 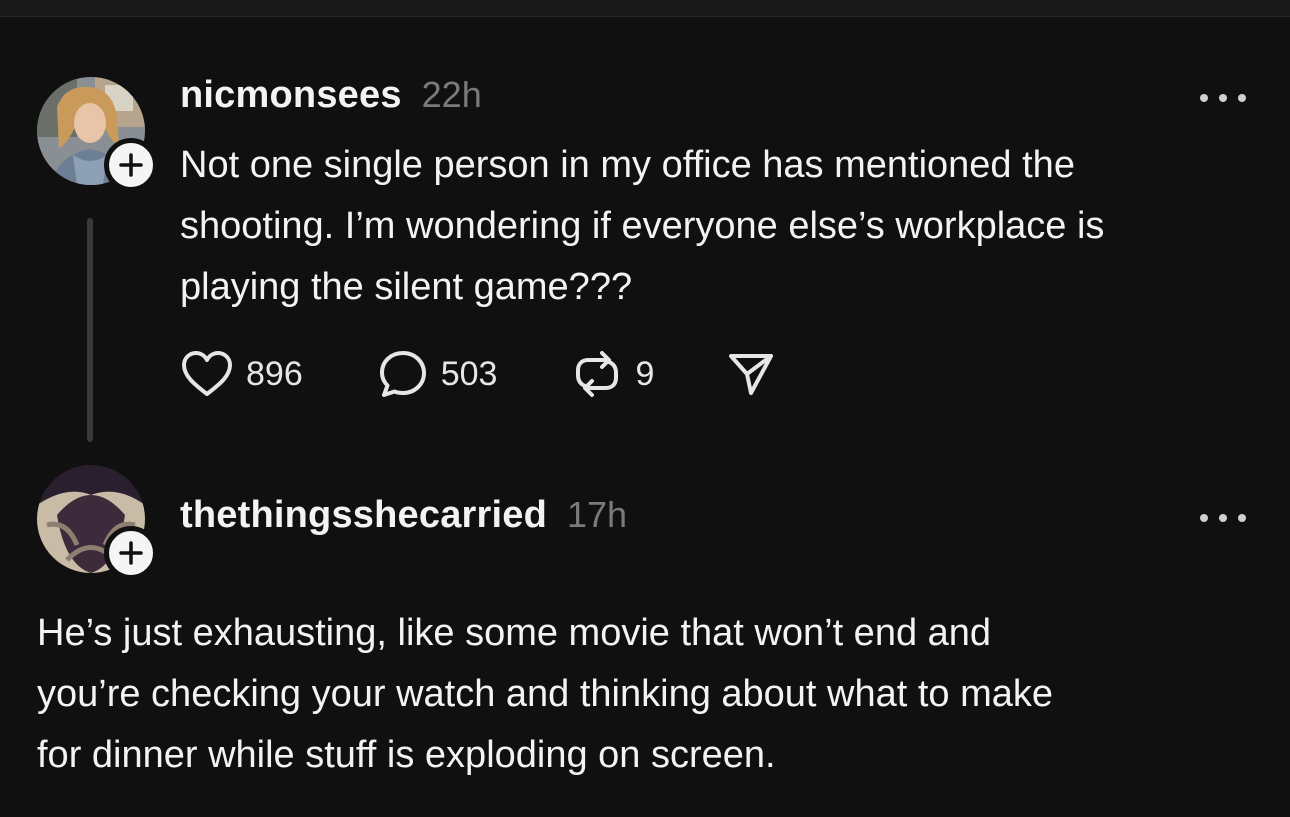 I want to click on repost-icon, so click(x=597, y=374).